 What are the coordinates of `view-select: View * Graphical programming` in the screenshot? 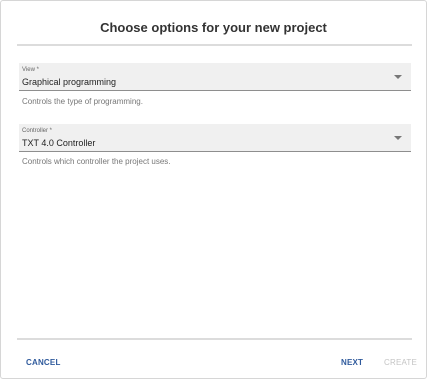 It's located at (215, 77).